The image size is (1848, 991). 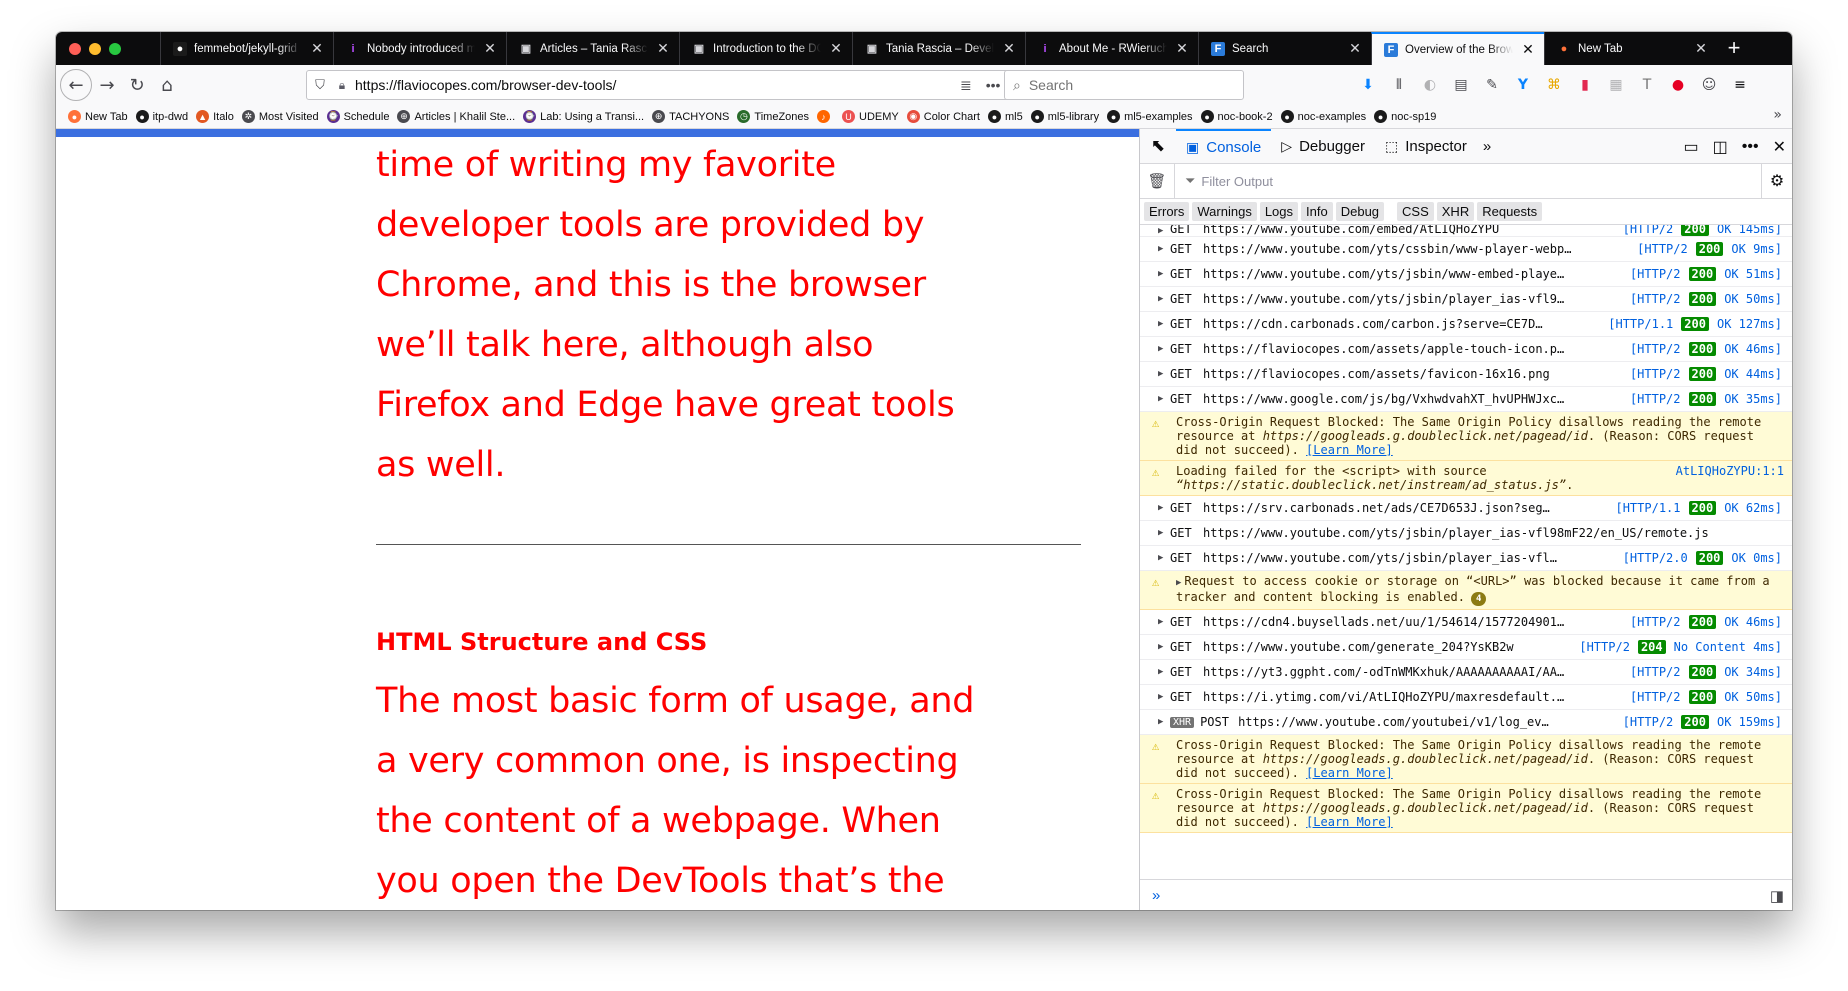 I want to click on menu-icon: ≡, so click(x=1740, y=85).